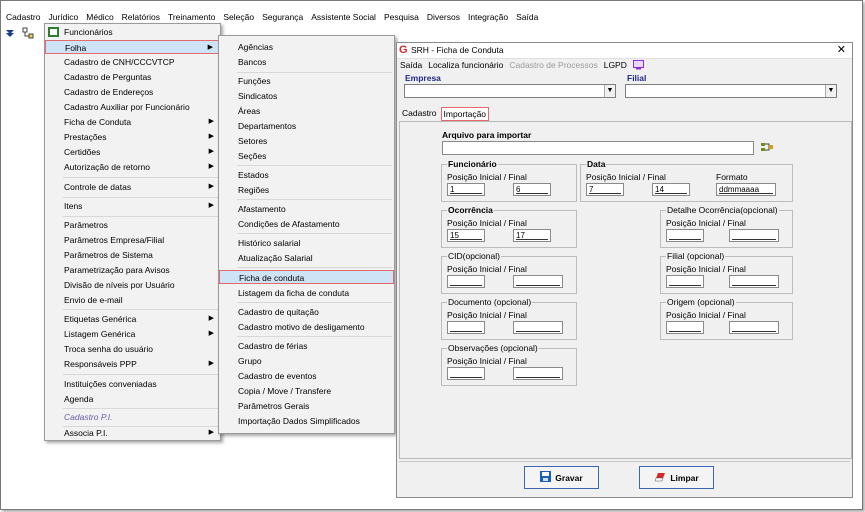  What do you see at coordinates (132, 107) in the screenshot?
I see `menu-item-cadastro-auxiliar: Cadastro Auxiliar por Funcionário` at bounding box center [132, 107].